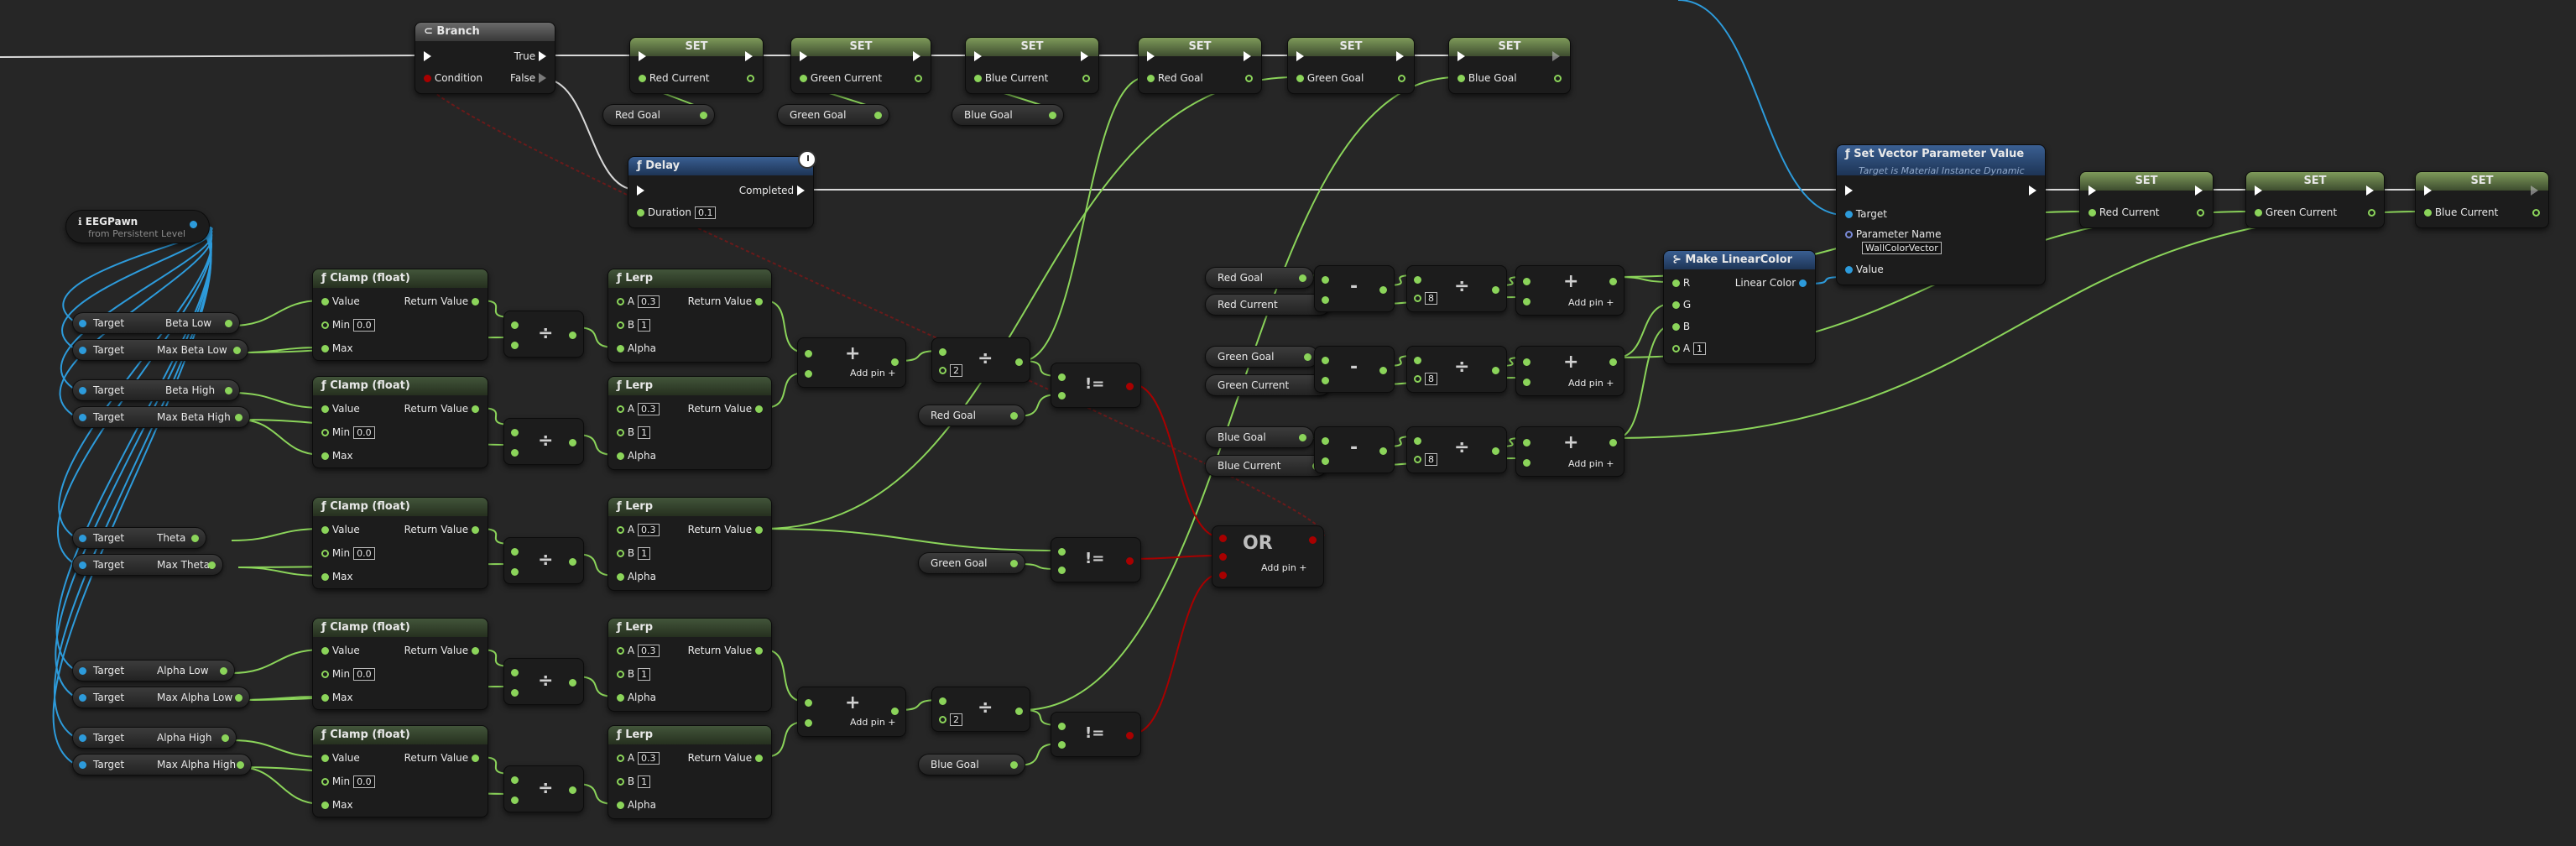  Describe the element at coordinates (1268, 556) in the screenshot. I see `or-node: OR Add pin +` at that location.